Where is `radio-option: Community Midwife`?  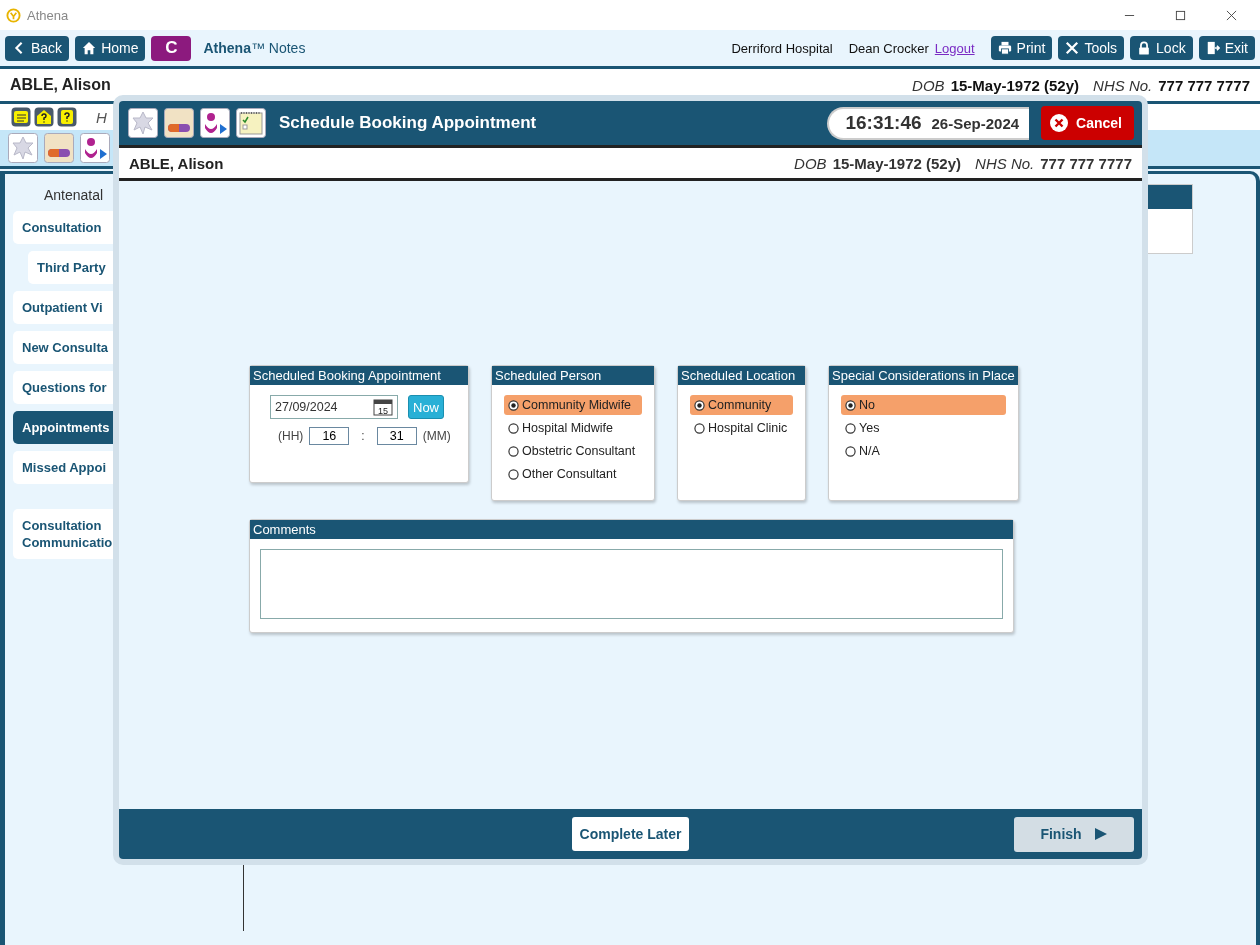
radio-option: Community Midwife is located at coordinates (573, 405).